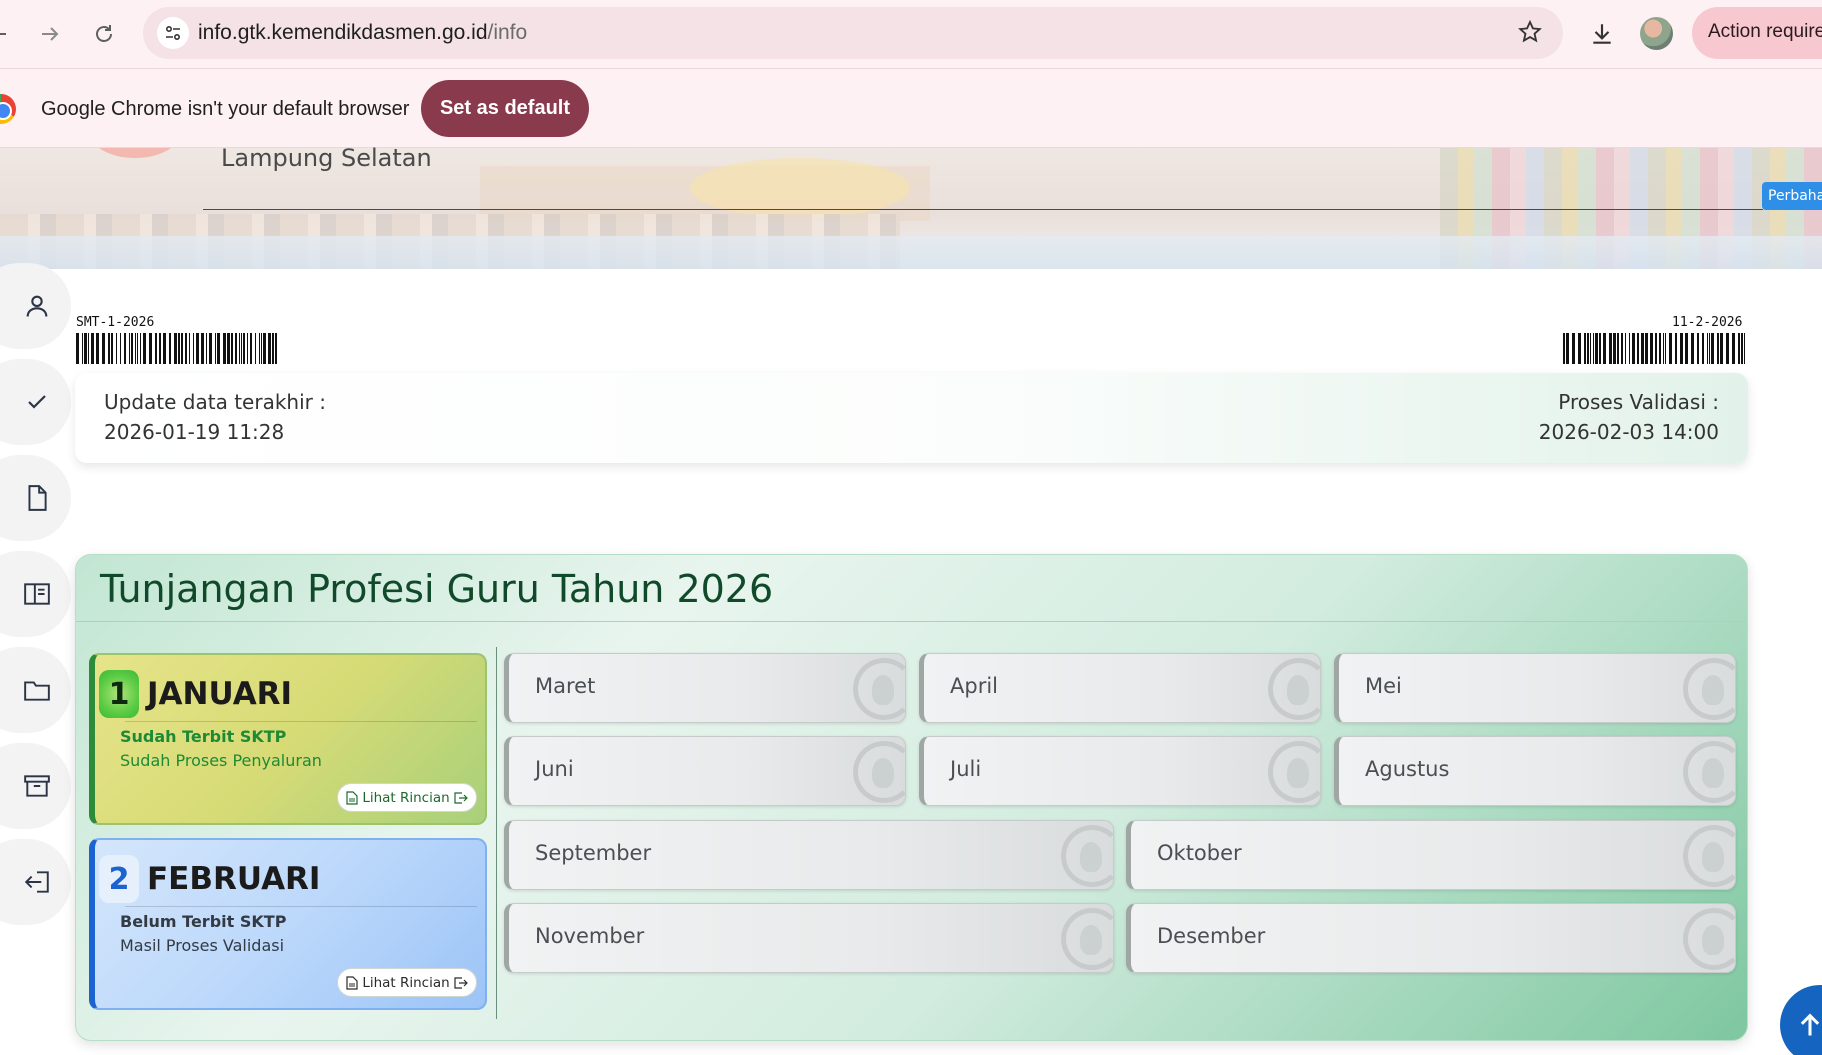  Describe the element at coordinates (203, 921) in the screenshot. I see `sktp-status: Belum Terbit SKTP` at that location.